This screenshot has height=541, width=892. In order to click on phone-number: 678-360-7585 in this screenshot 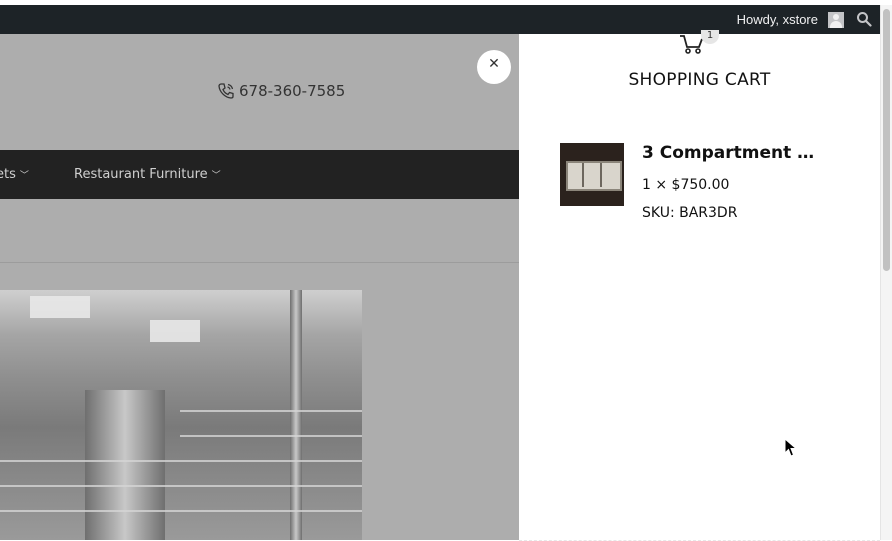, I will do `click(292, 91)`.